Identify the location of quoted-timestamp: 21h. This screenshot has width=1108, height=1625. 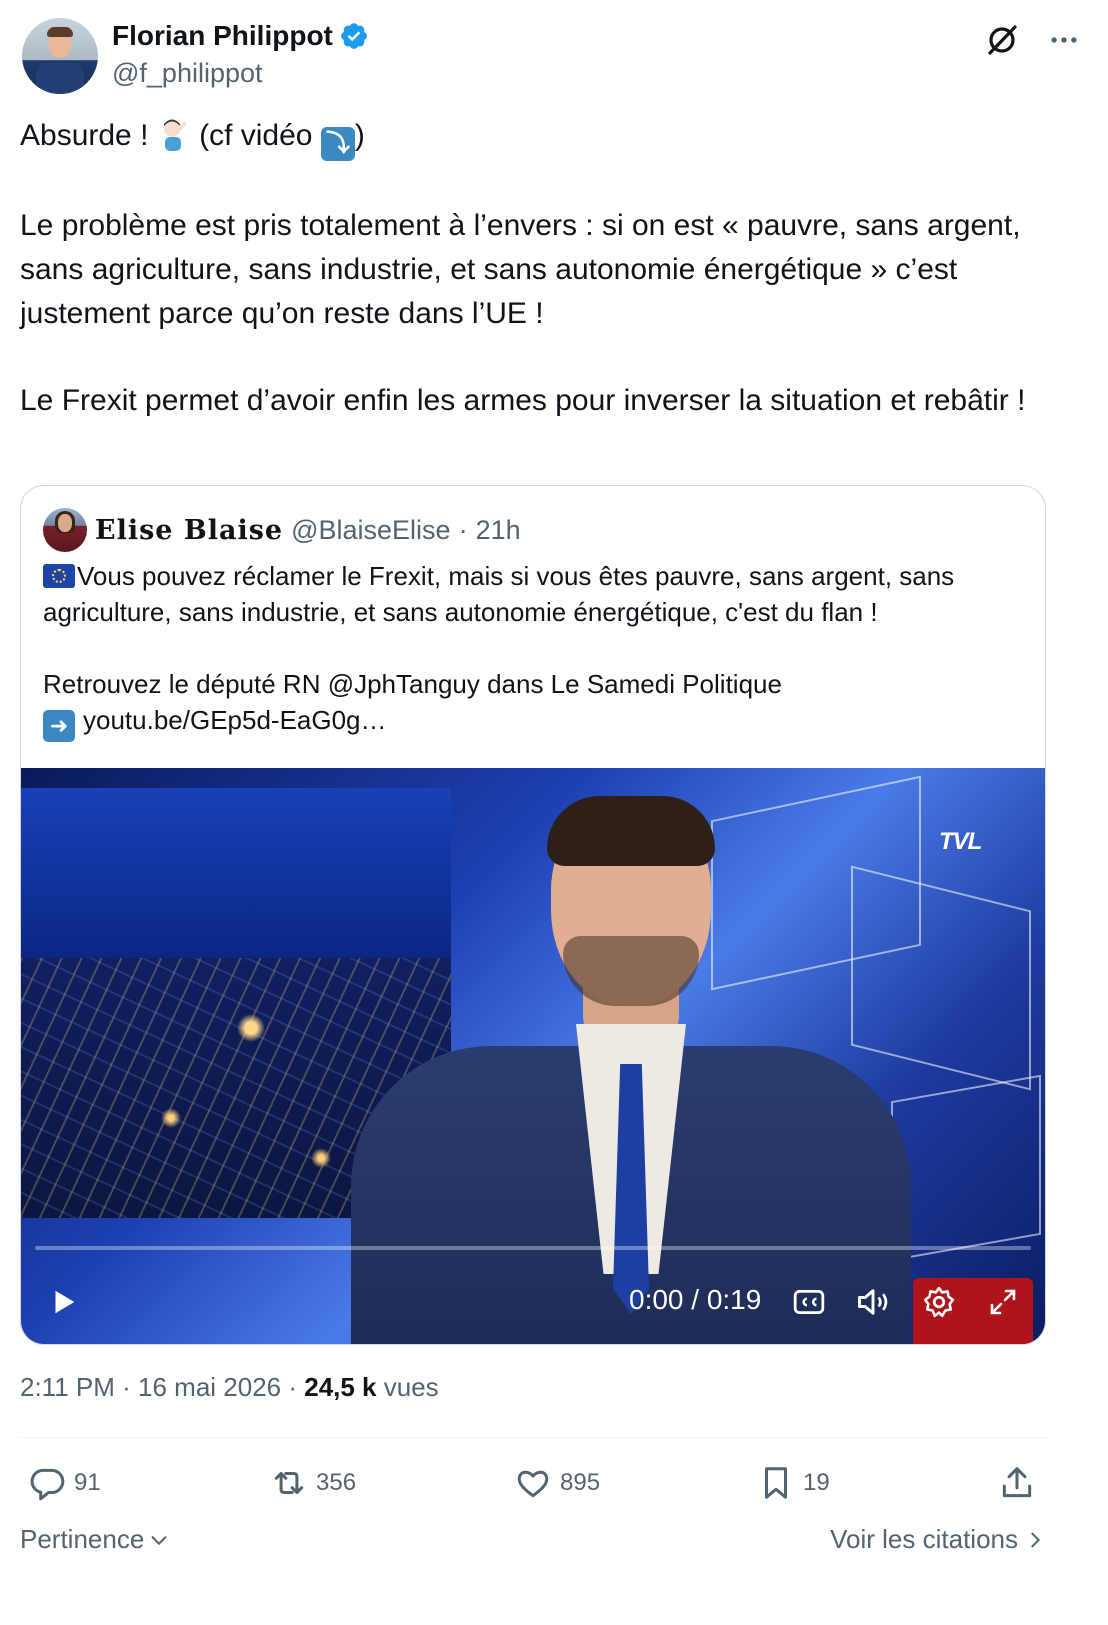
(498, 530).